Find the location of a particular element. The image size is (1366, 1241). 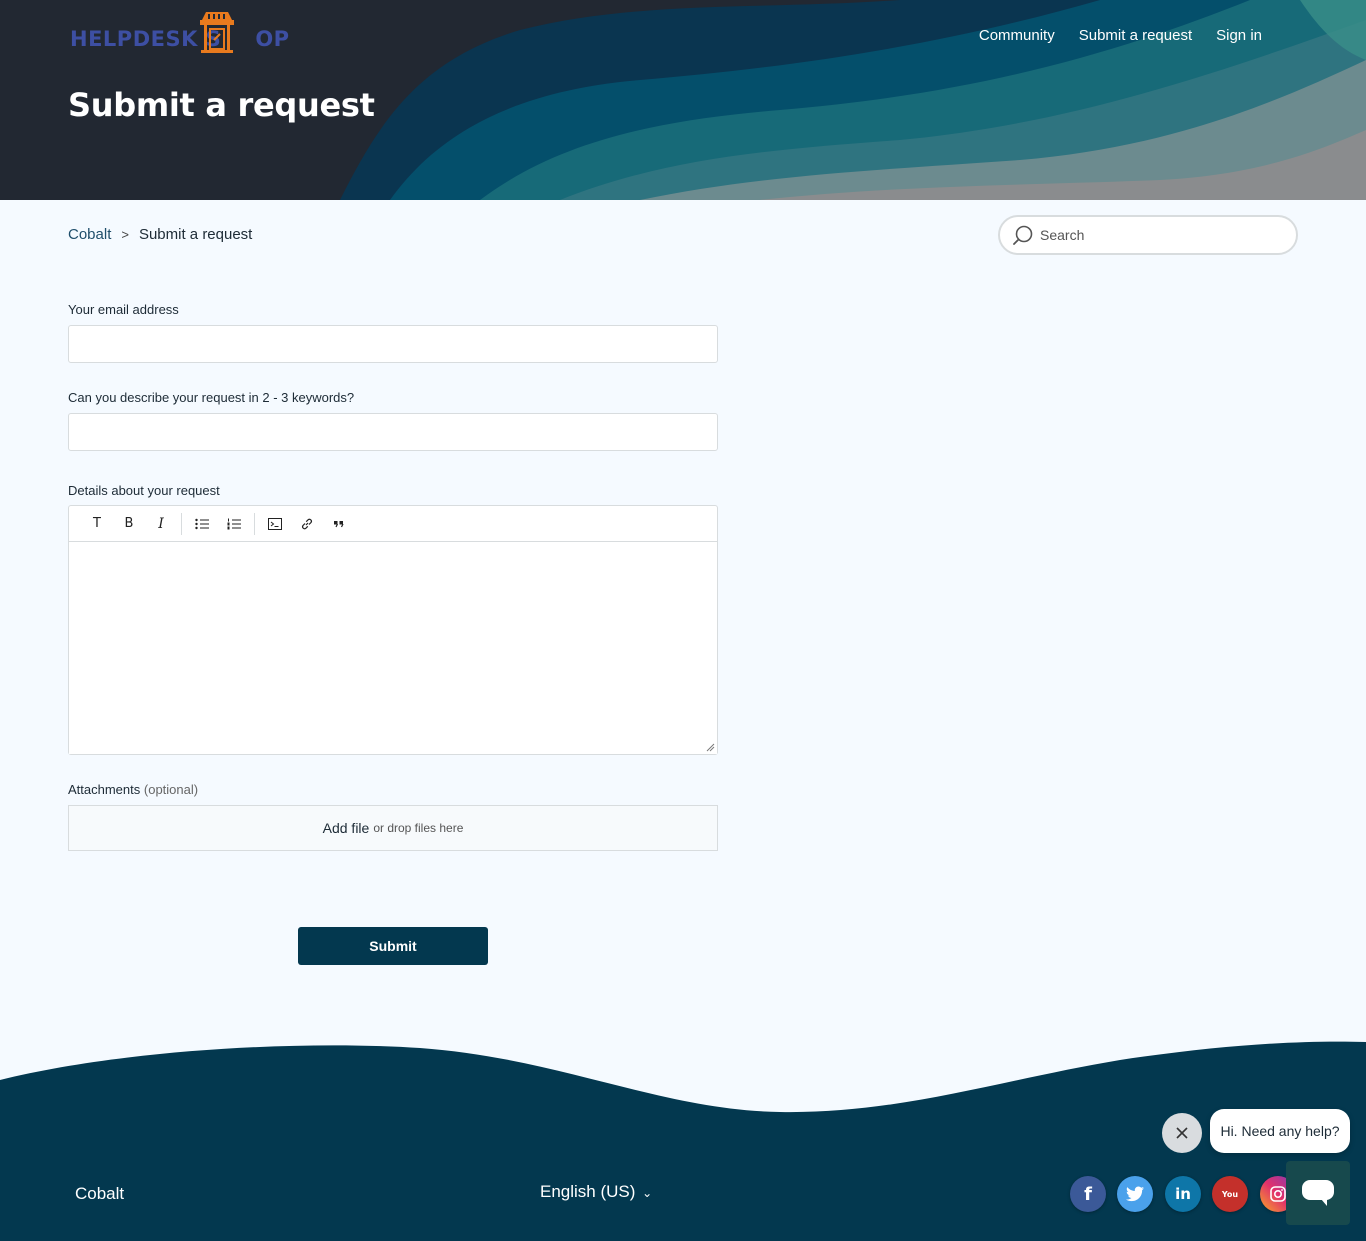

linkedin-icon: in is located at coordinates (1183, 1194).